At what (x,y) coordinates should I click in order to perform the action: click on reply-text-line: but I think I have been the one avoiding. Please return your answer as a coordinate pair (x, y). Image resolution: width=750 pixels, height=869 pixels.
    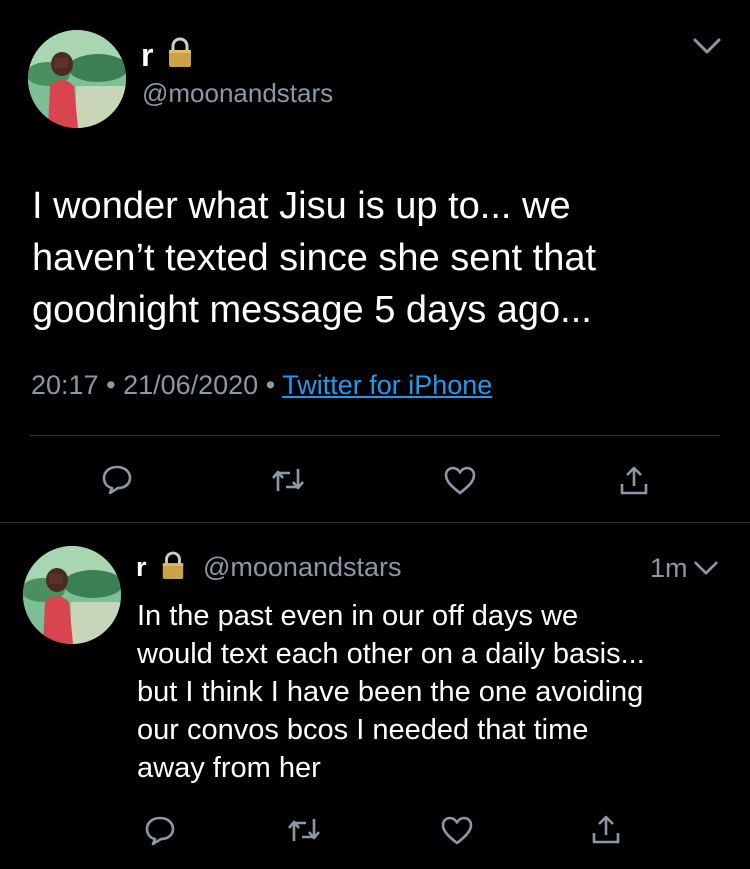
    Looking at the image, I should click on (390, 692).